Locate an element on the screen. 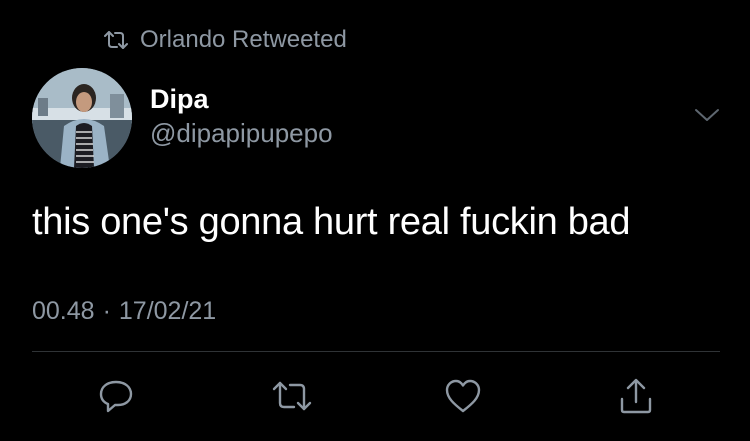  action-bar is located at coordinates (375, 396).